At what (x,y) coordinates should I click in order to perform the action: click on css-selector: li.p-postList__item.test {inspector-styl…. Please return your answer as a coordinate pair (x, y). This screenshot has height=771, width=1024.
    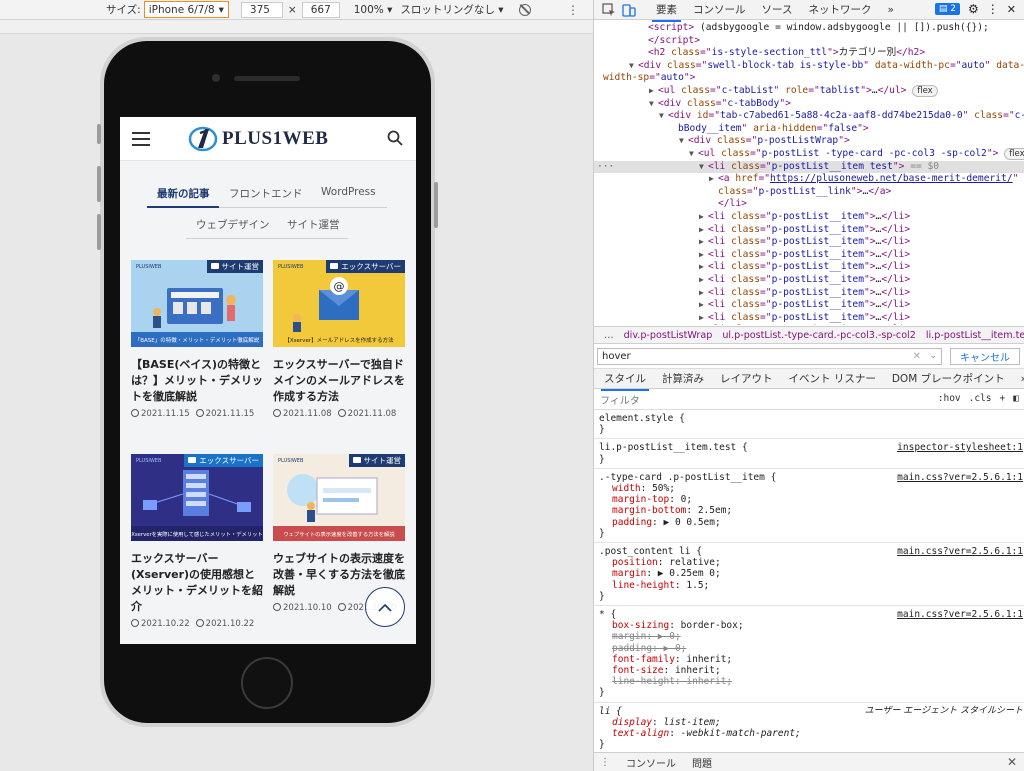
    Looking at the image, I should click on (809, 447).